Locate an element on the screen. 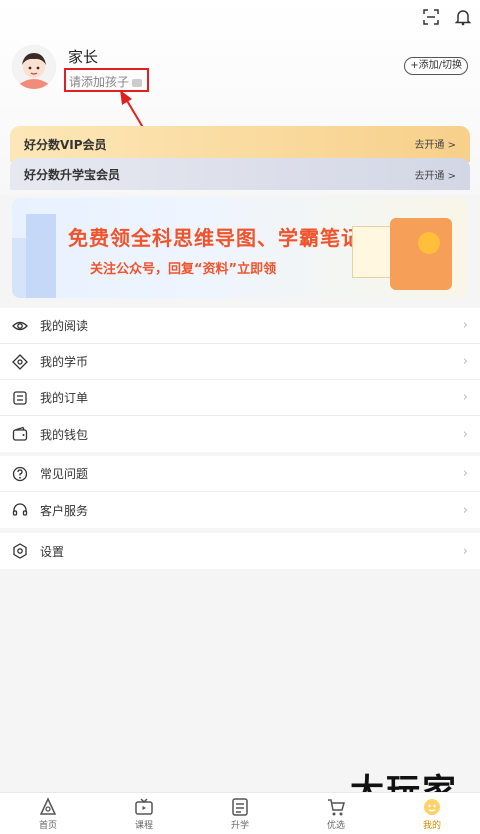 Image resolution: width=480 pixels, height=834 pixels. menu-group-help: 常见问题 › 客户服务 › is located at coordinates (240, 492).